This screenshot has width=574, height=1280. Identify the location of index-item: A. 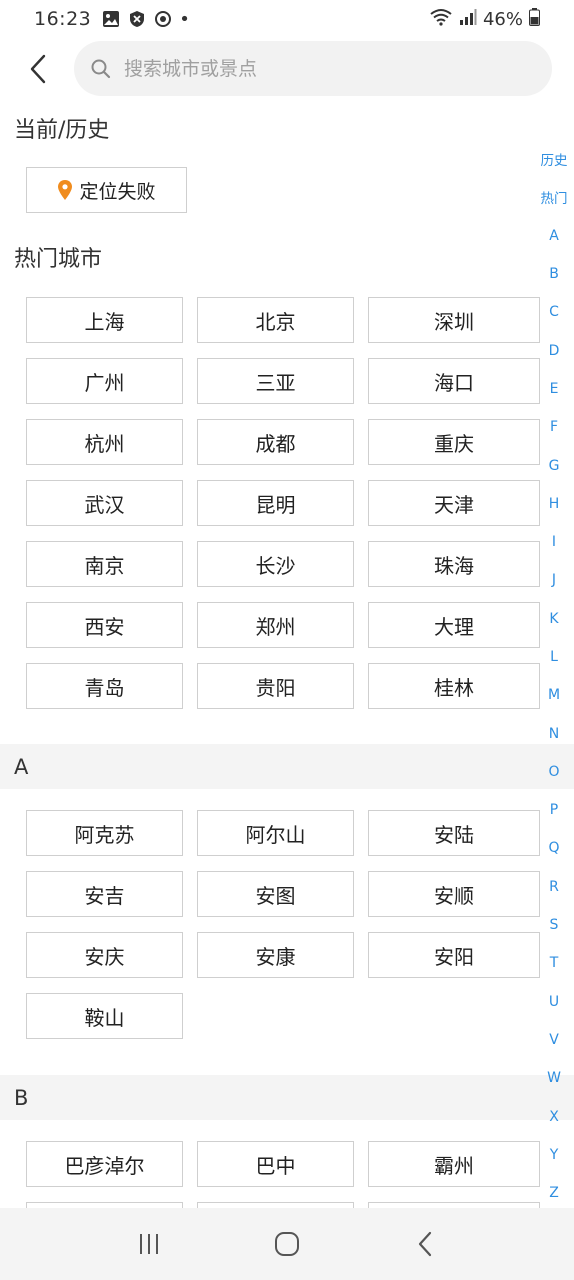
(554, 236).